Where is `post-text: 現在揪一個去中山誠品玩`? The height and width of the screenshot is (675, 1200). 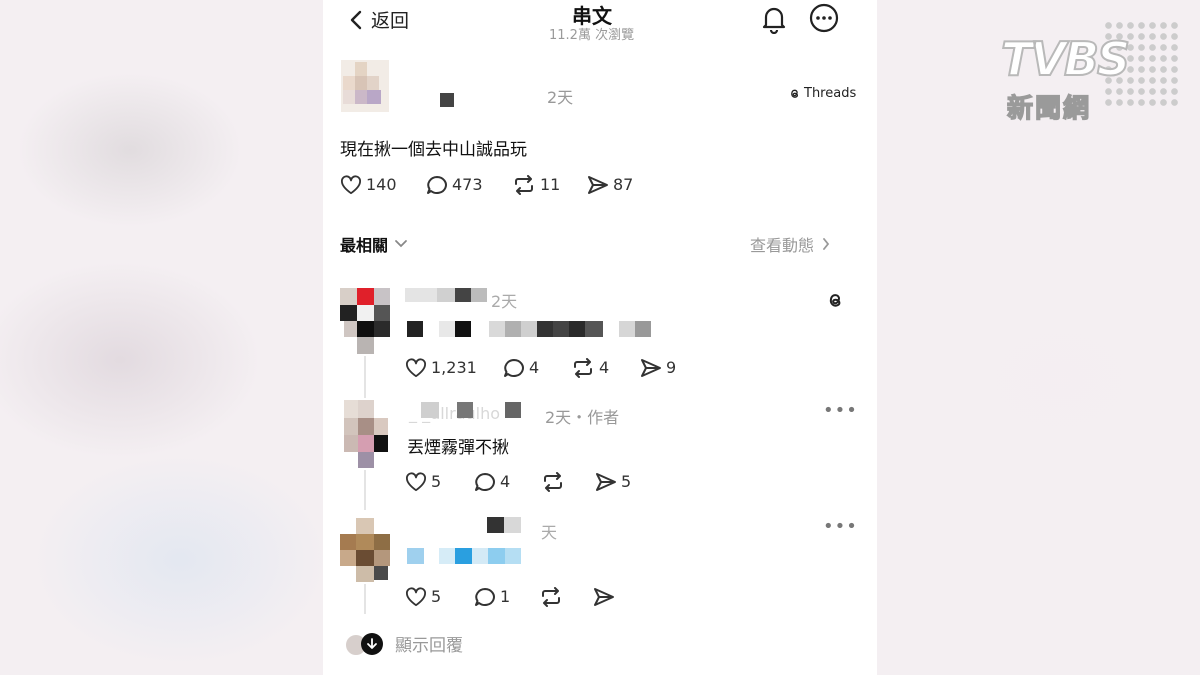 post-text: 現在揪一個去中山誠品玩 is located at coordinates (433, 150).